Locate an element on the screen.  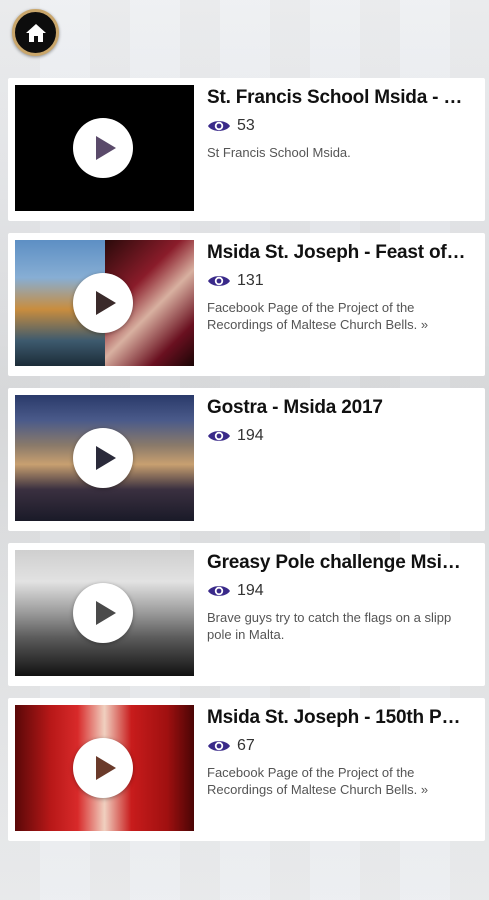
home-button is located at coordinates (35, 32).